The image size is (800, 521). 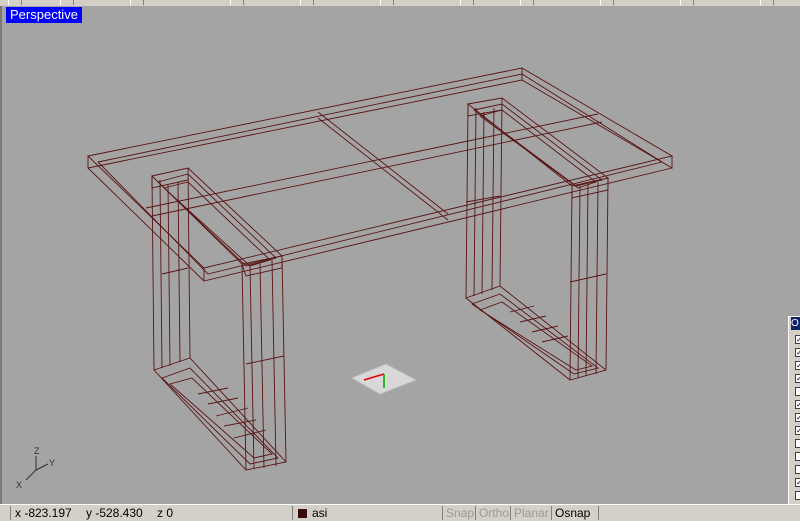 What do you see at coordinates (35, 468) in the screenshot?
I see `world-axes-icon: Z Y X` at bounding box center [35, 468].